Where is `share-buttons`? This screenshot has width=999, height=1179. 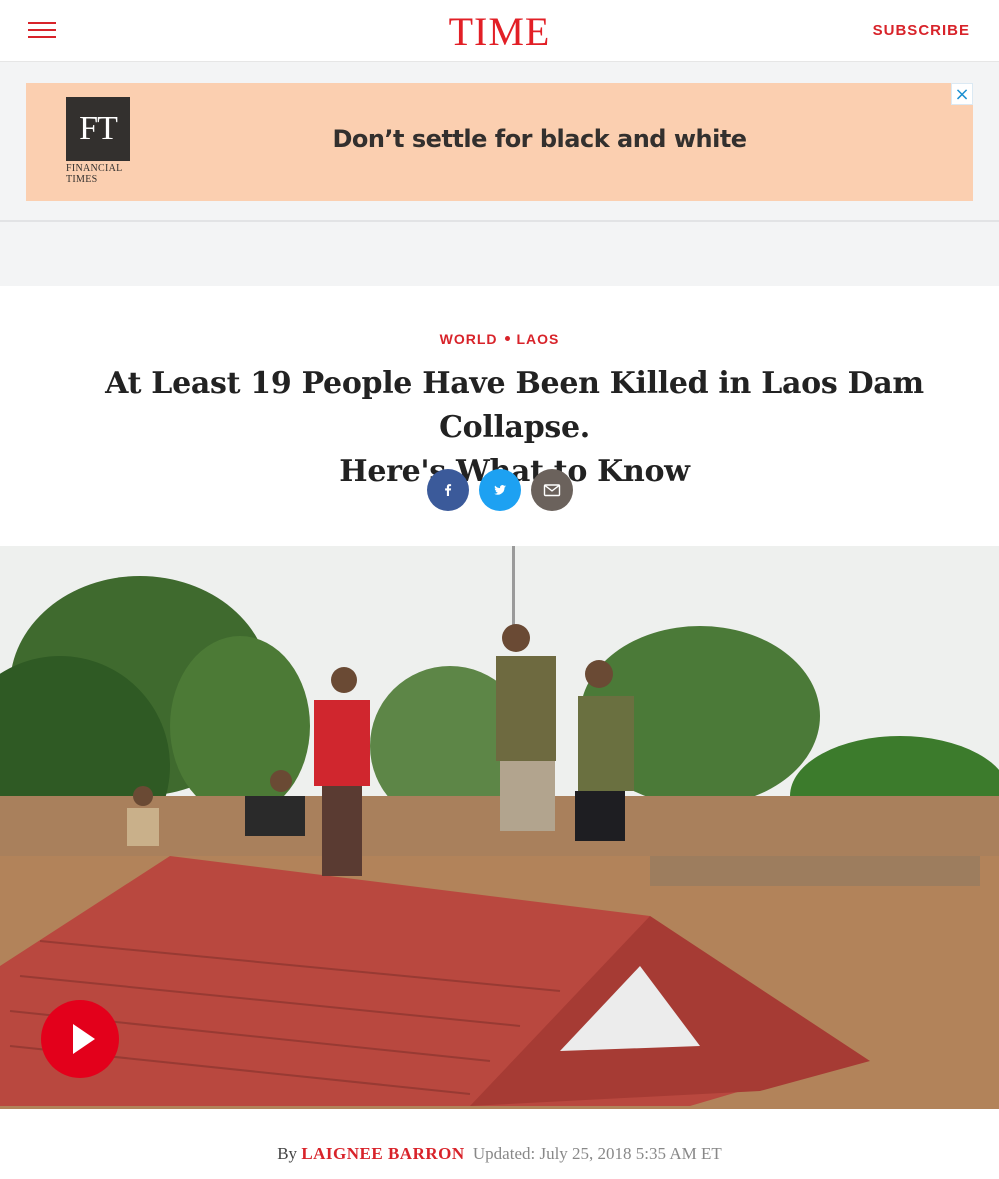 share-buttons is located at coordinates (499, 490).